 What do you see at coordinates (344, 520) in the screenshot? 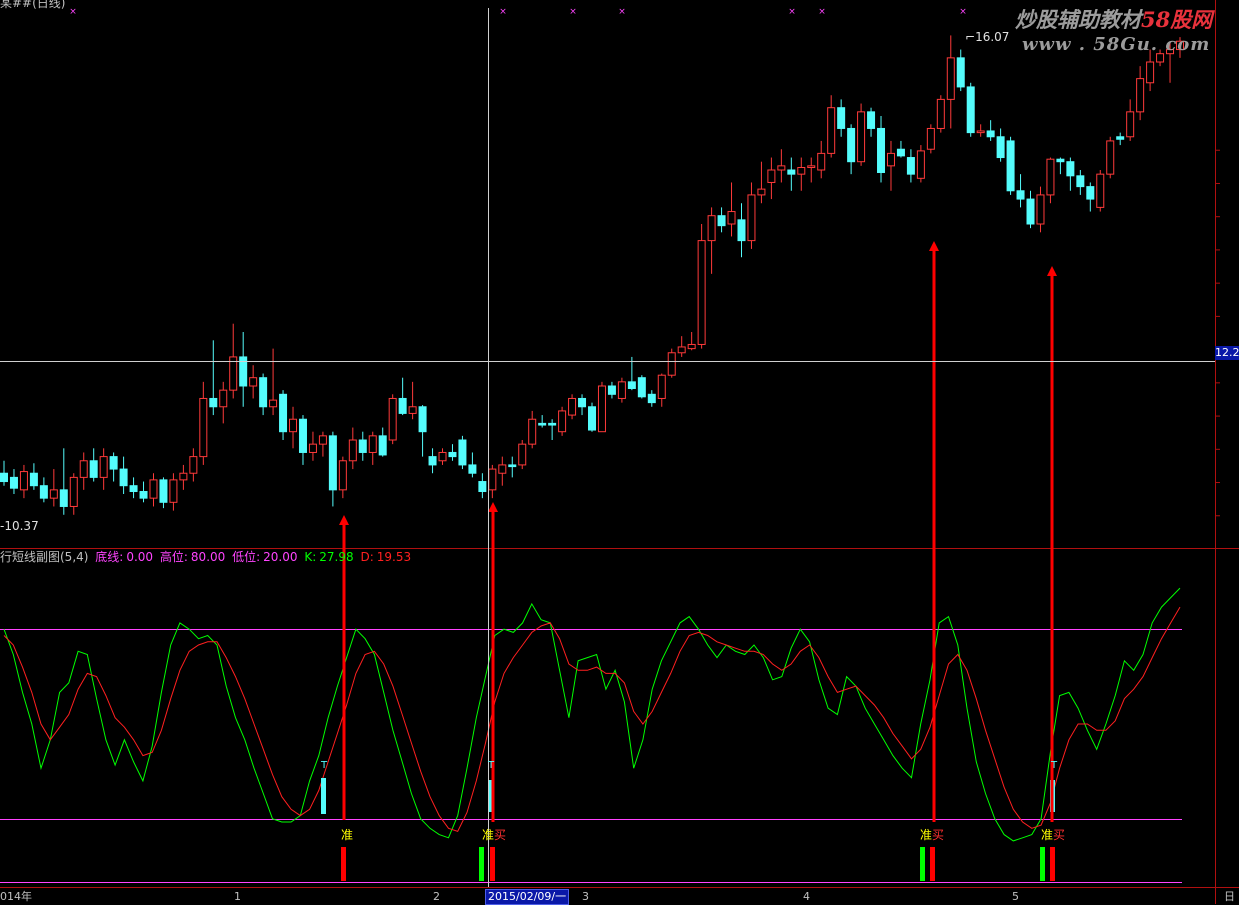
I see `buy-arrow-head` at bounding box center [344, 520].